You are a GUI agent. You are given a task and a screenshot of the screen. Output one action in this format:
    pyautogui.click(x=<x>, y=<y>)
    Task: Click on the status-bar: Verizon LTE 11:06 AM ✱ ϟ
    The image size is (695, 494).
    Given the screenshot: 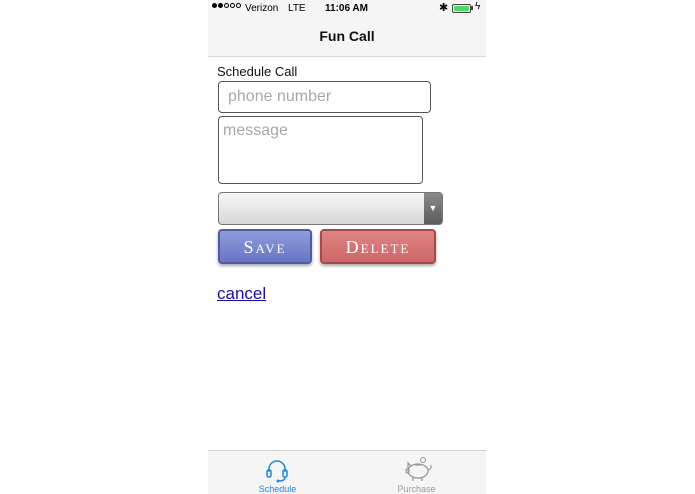 What is the action you would take?
    pyautogui.click(x=347, y=9)
    